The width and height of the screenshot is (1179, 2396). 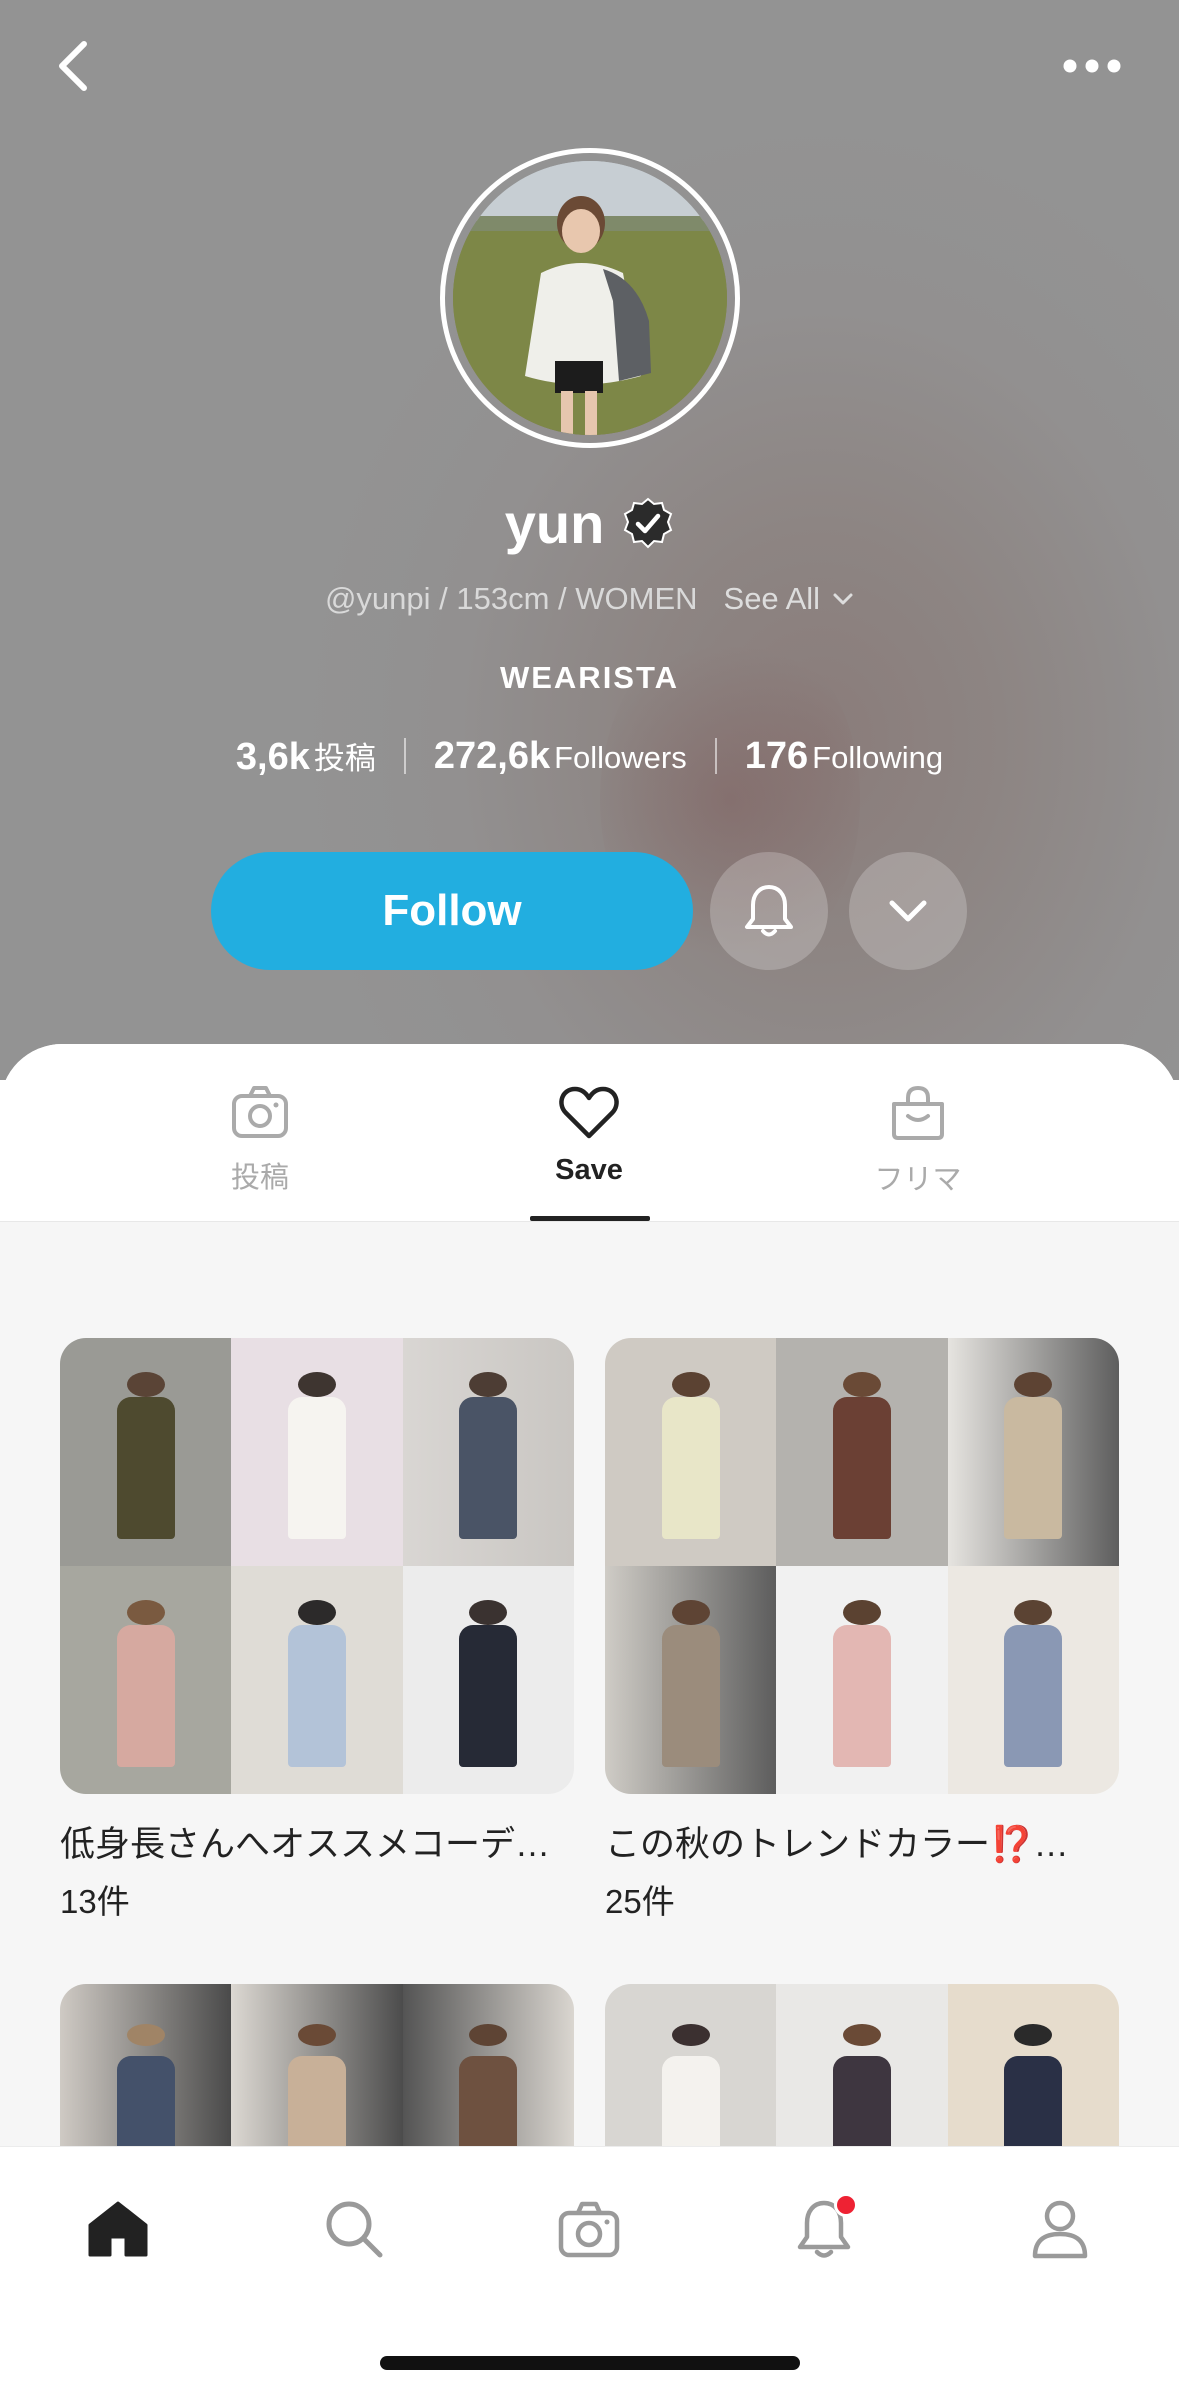 What do you see at coordinates (772, 598) in the screenshot?
I see `see-all-label: See All` at bounding box center [772, 598].